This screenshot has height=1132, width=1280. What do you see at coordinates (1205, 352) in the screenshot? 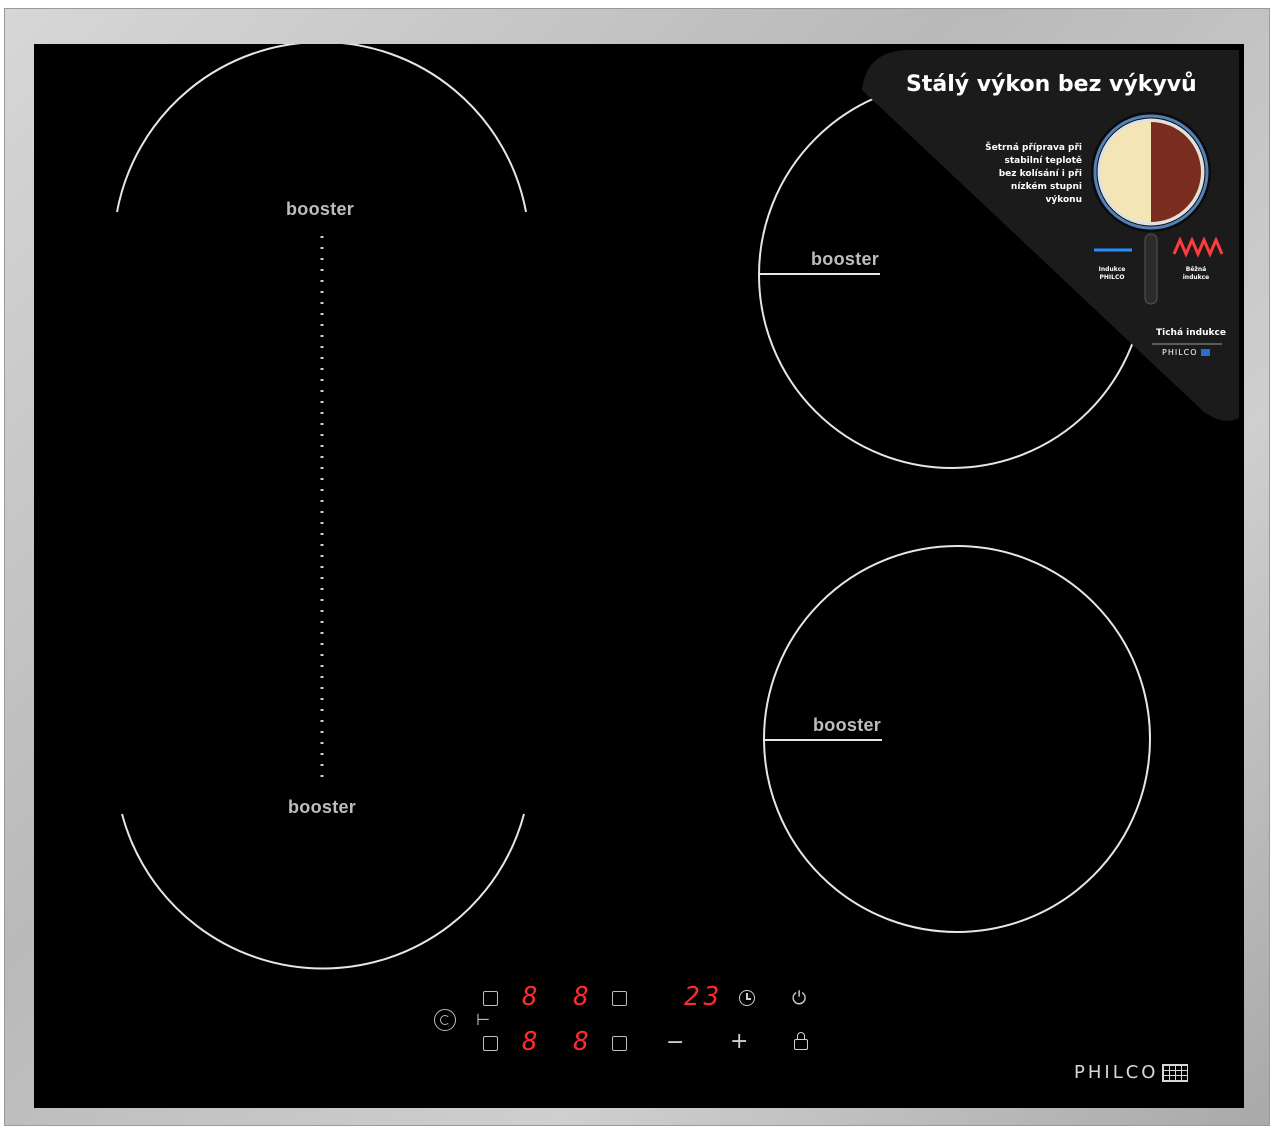
I see `promo-brand-logo-icon` at bounding box center [1205, 352].